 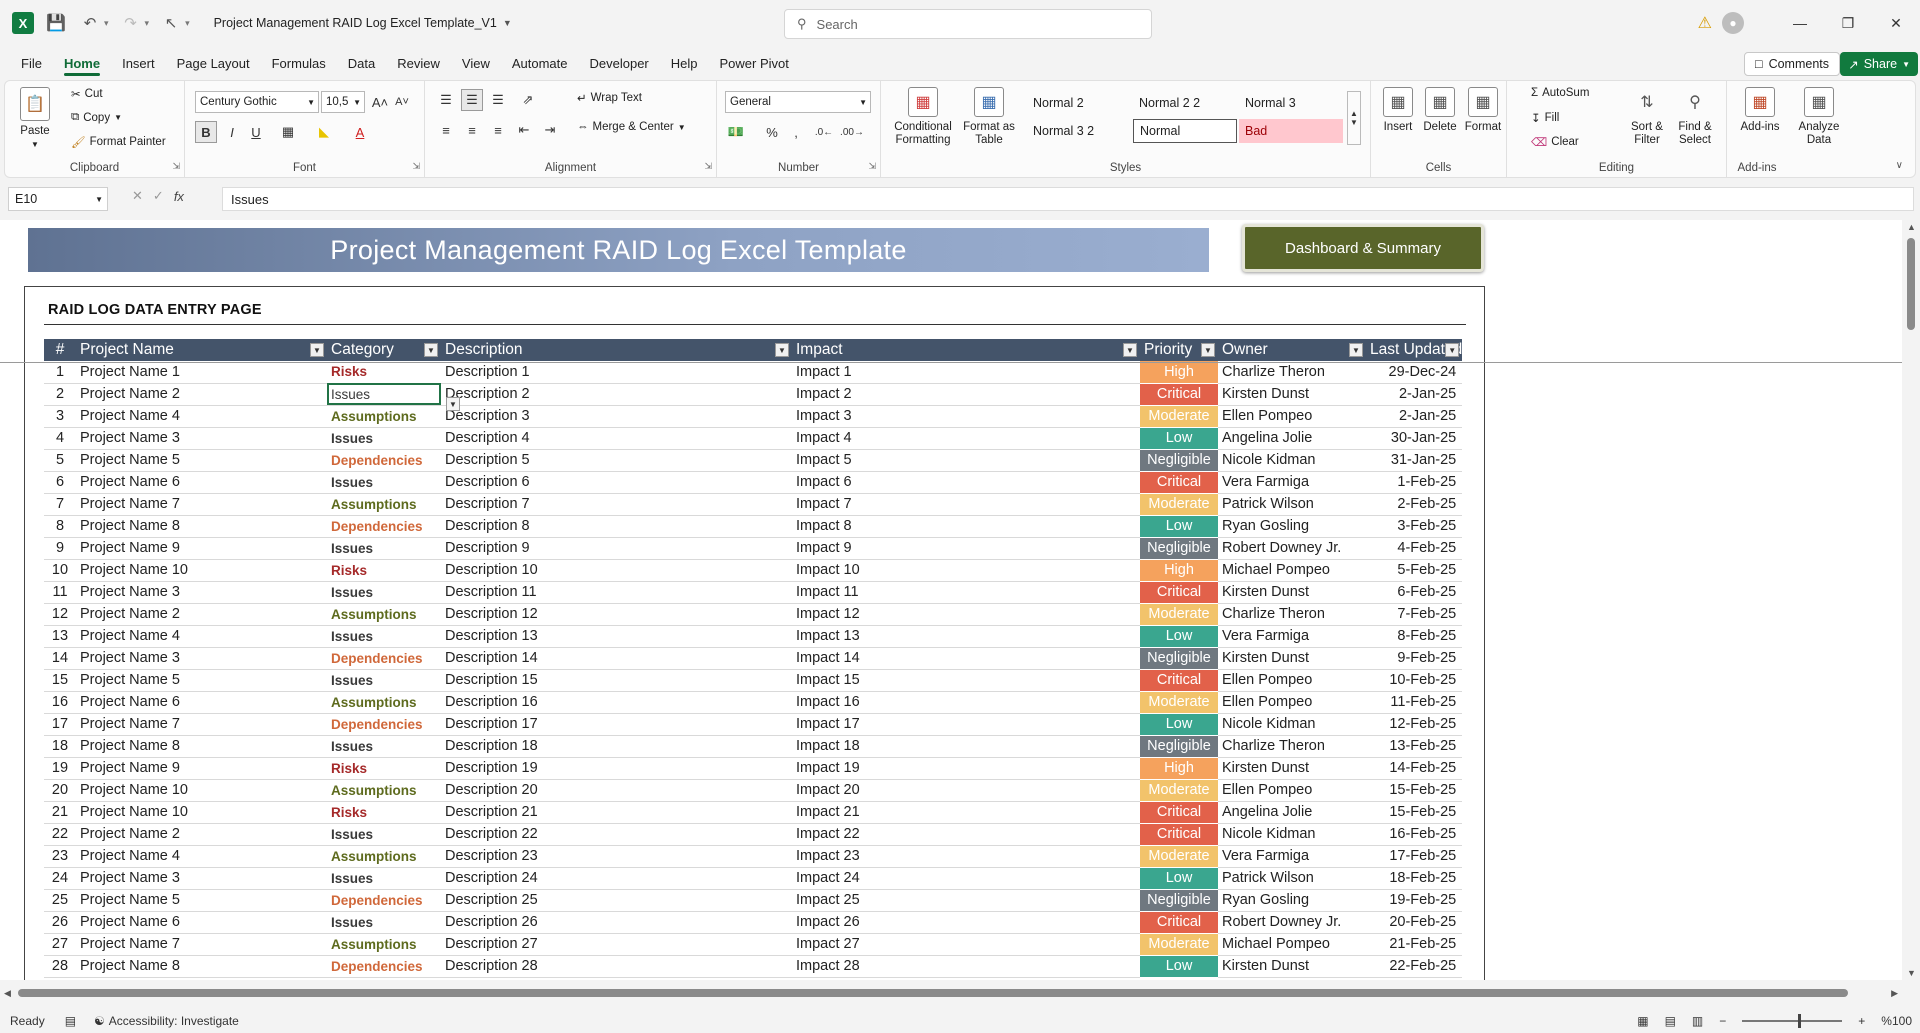 I want to click on collapse-ribbon-icon: ∨, so click(x=1899, y=165).